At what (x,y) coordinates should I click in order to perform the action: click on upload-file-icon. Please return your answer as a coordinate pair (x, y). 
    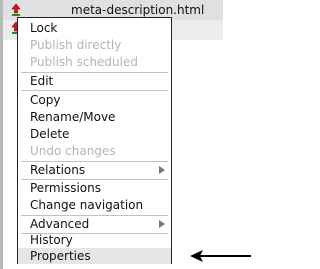
    Looking at the image, I should click on (16, 9).